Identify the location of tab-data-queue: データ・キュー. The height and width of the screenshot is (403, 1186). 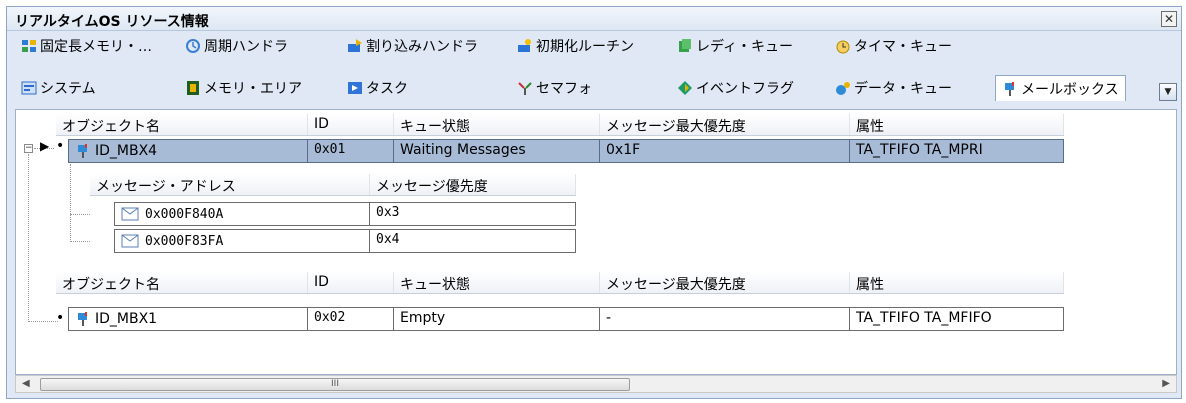
(893, 88).